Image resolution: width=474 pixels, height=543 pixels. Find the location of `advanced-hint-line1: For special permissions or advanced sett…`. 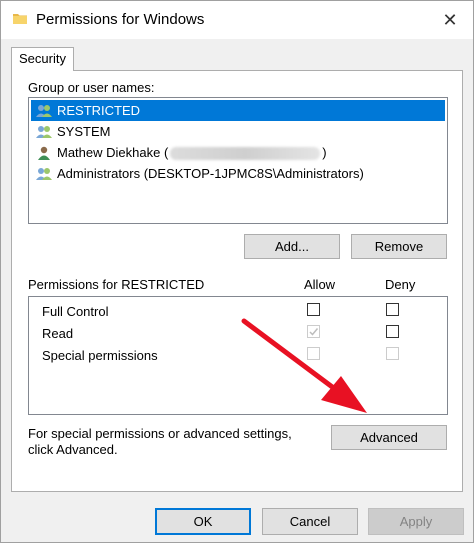

advanced-hint-line1: For special permissions or advanced sett… is located at coordinates (160, 433).